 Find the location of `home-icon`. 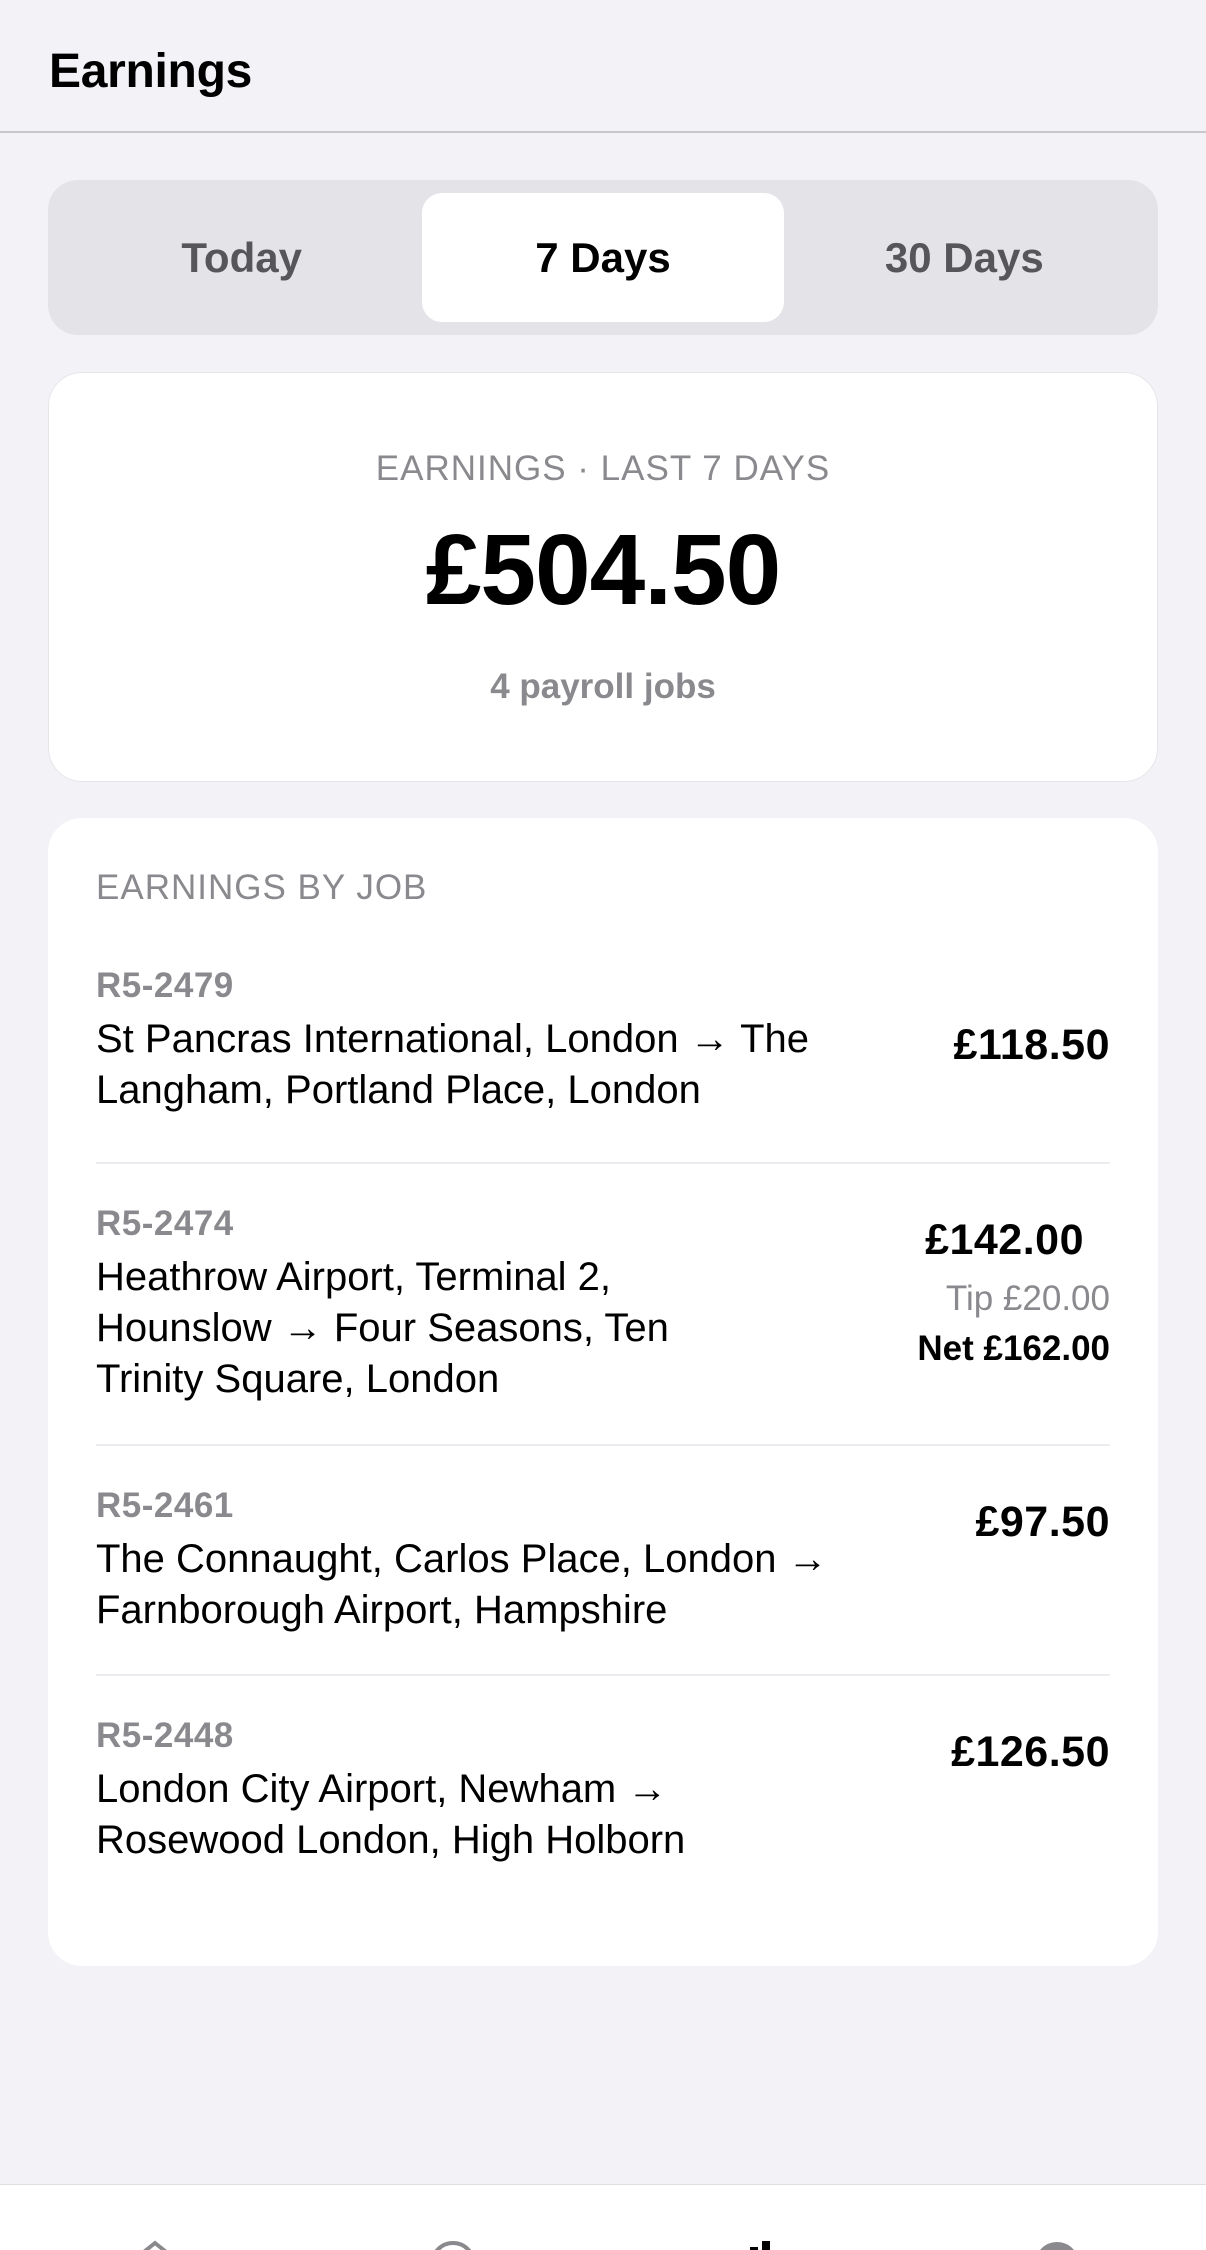

home-icon is located at coordinates (155, 2244).